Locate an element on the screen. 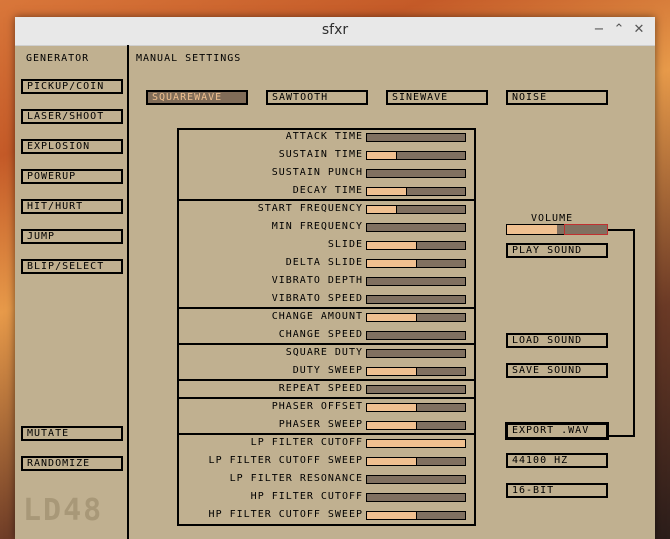 The width and height of the screenshot is (670, 539). param-slider-sustain-time is located at coordinates (416, 155).